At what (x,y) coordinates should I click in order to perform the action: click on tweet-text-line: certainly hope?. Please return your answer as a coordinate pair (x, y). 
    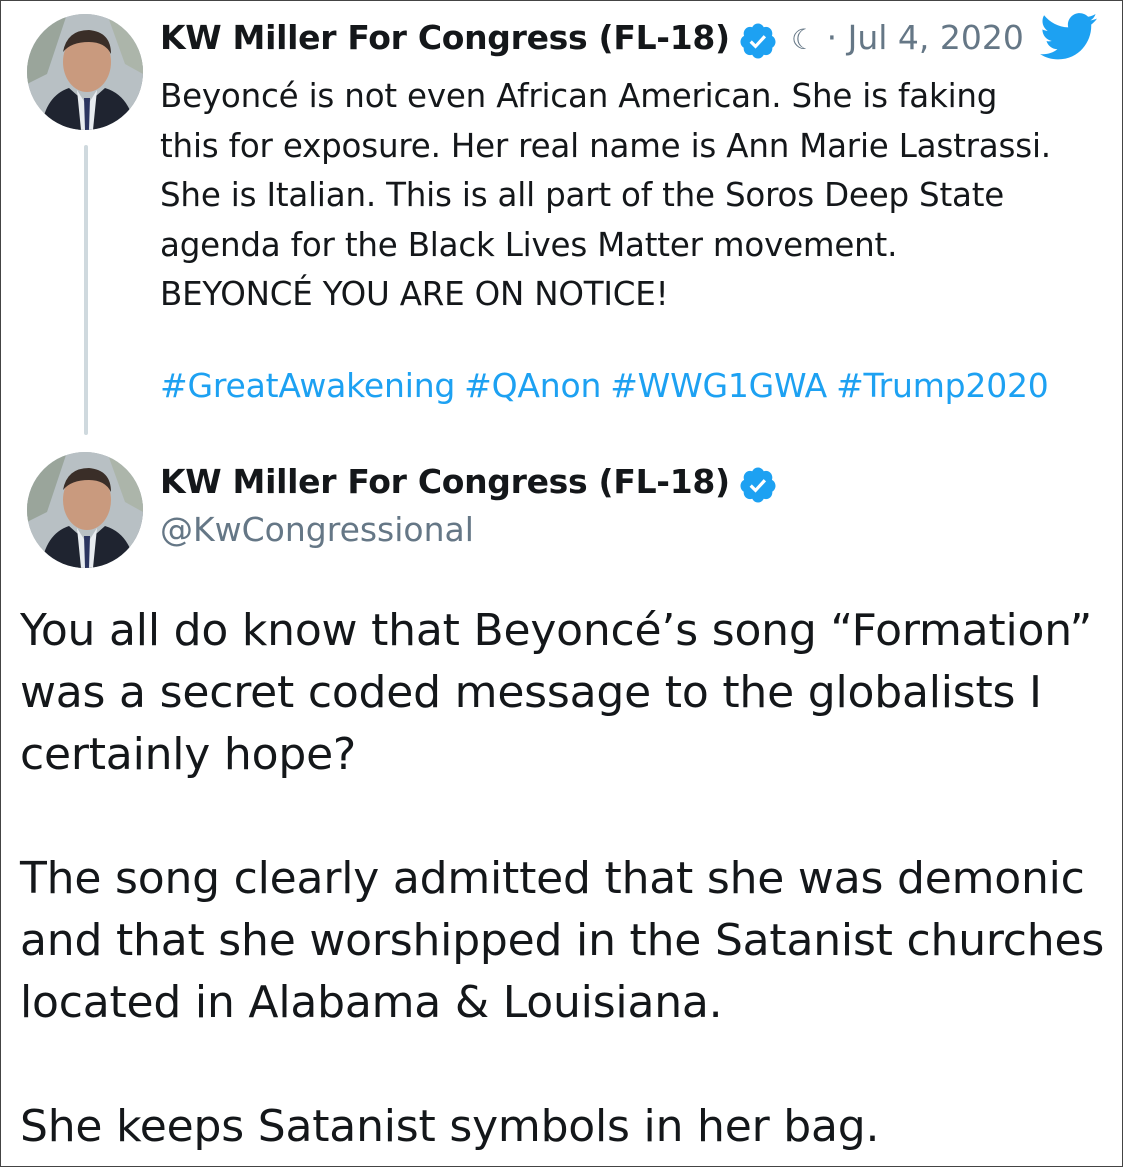
    Looking at the image, I should click on (188, 754).